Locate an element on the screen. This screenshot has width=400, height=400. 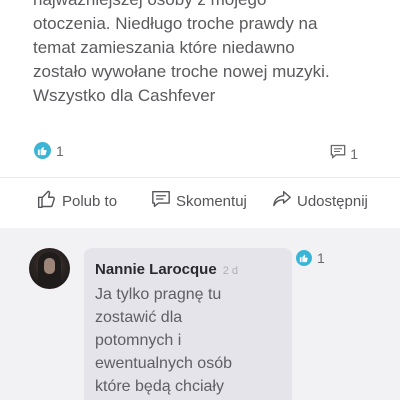
post-like-summary: 1 is located at coordinates (49, 150).